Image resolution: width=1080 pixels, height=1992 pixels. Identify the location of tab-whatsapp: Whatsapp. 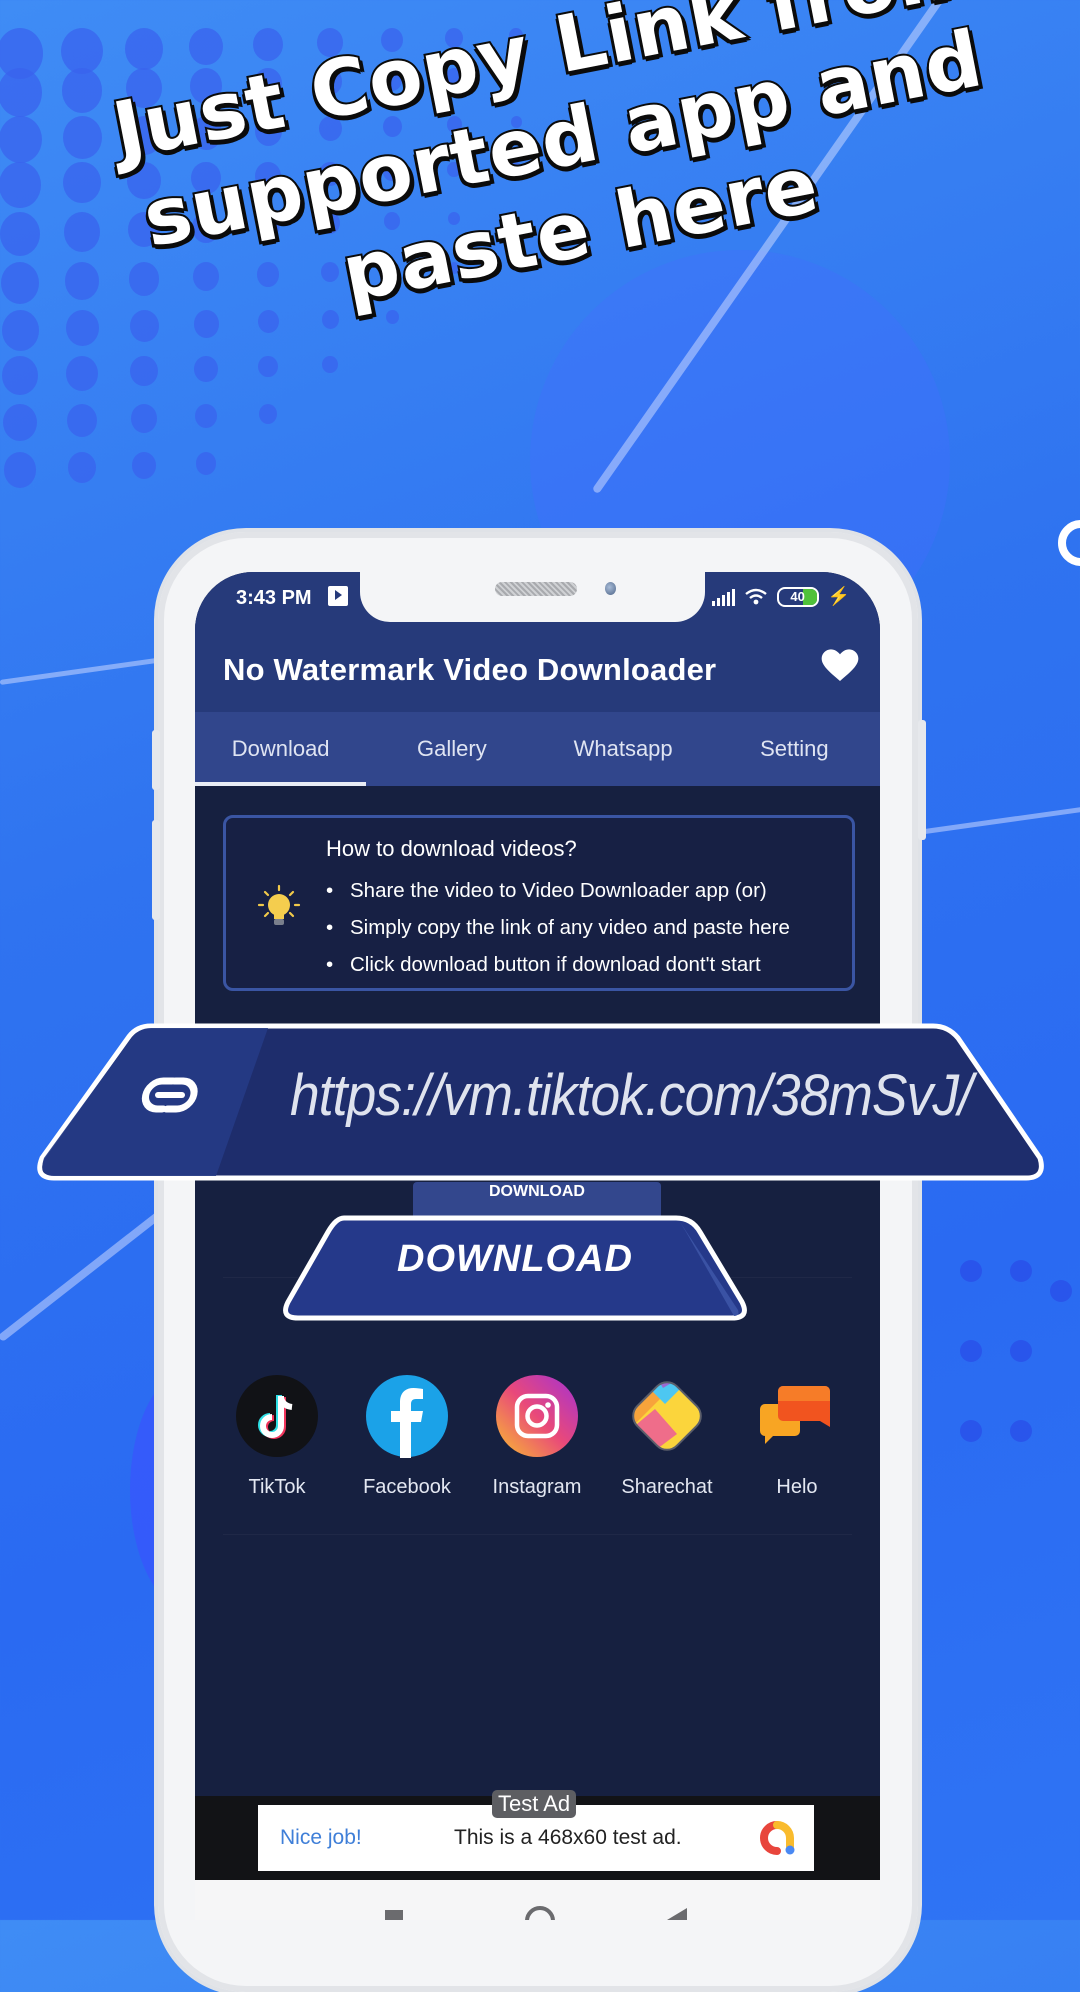
(623, 749).